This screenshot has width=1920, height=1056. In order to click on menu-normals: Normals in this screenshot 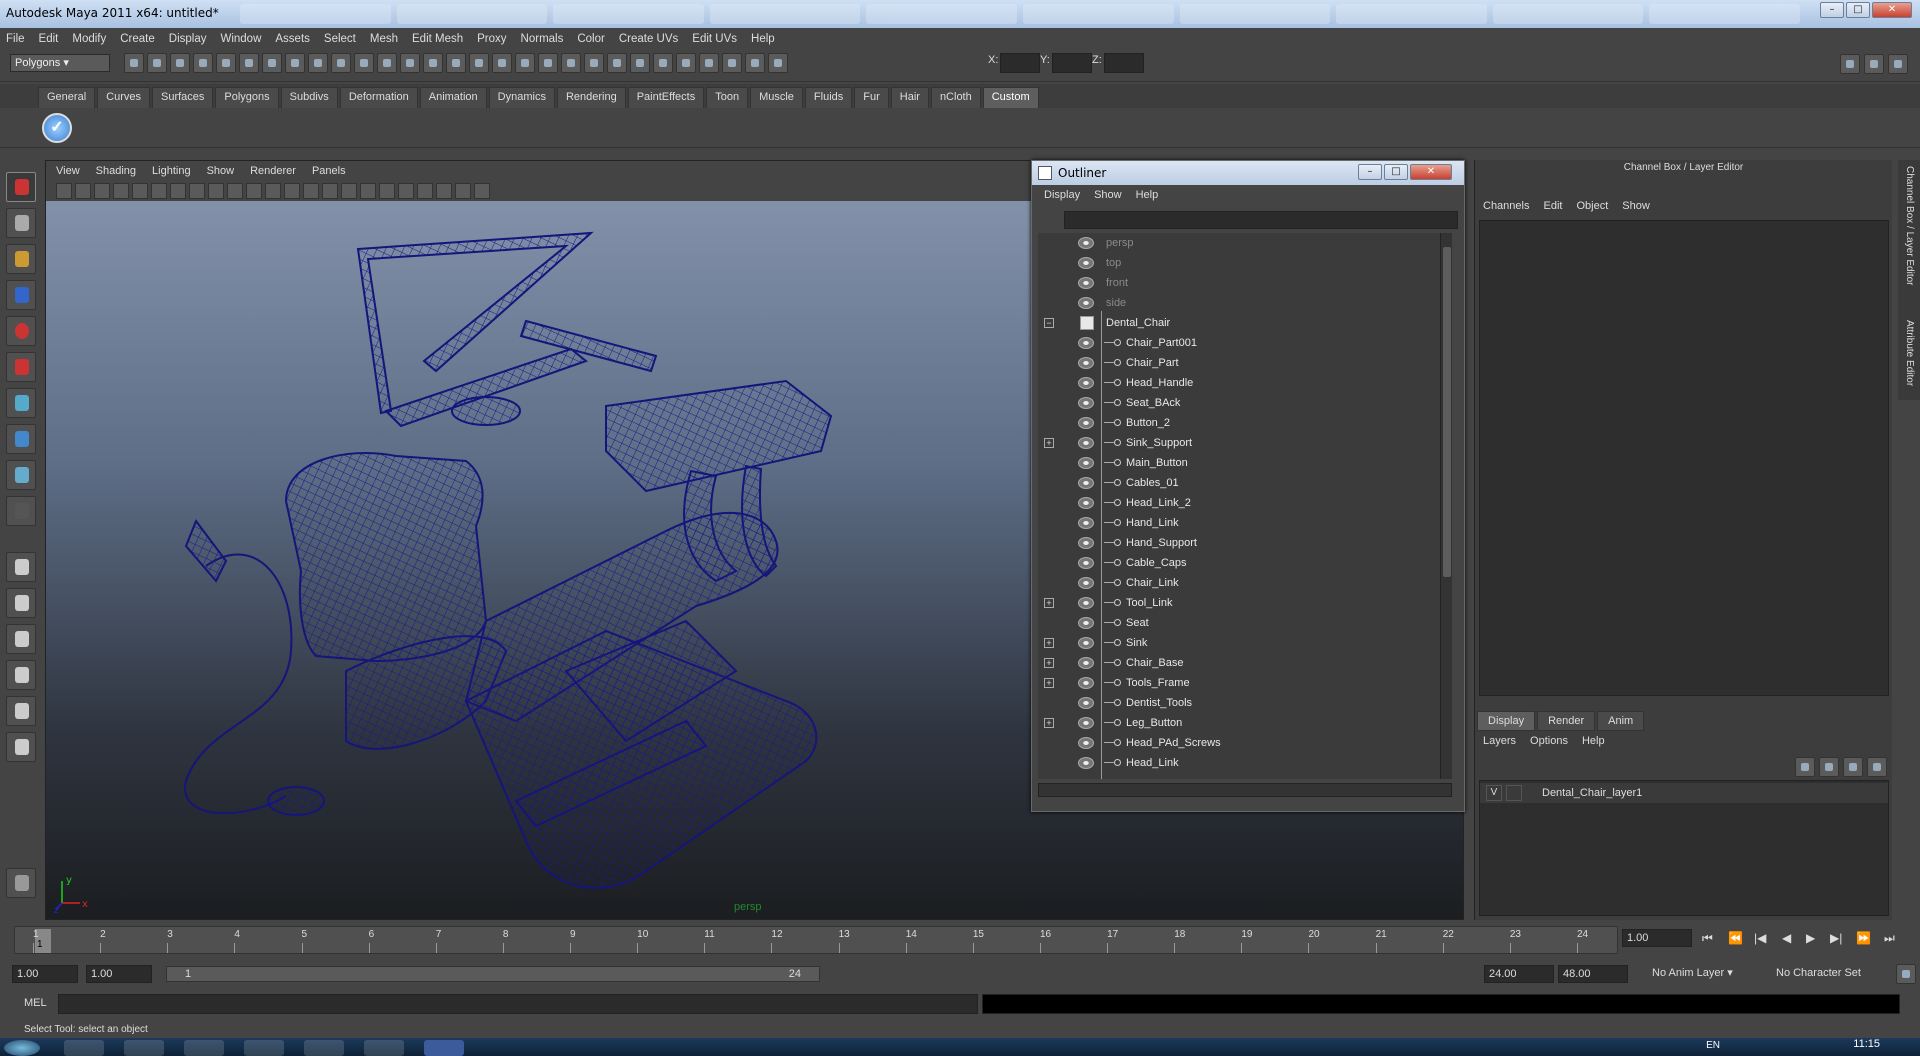, I will do `click(542, 39)`.